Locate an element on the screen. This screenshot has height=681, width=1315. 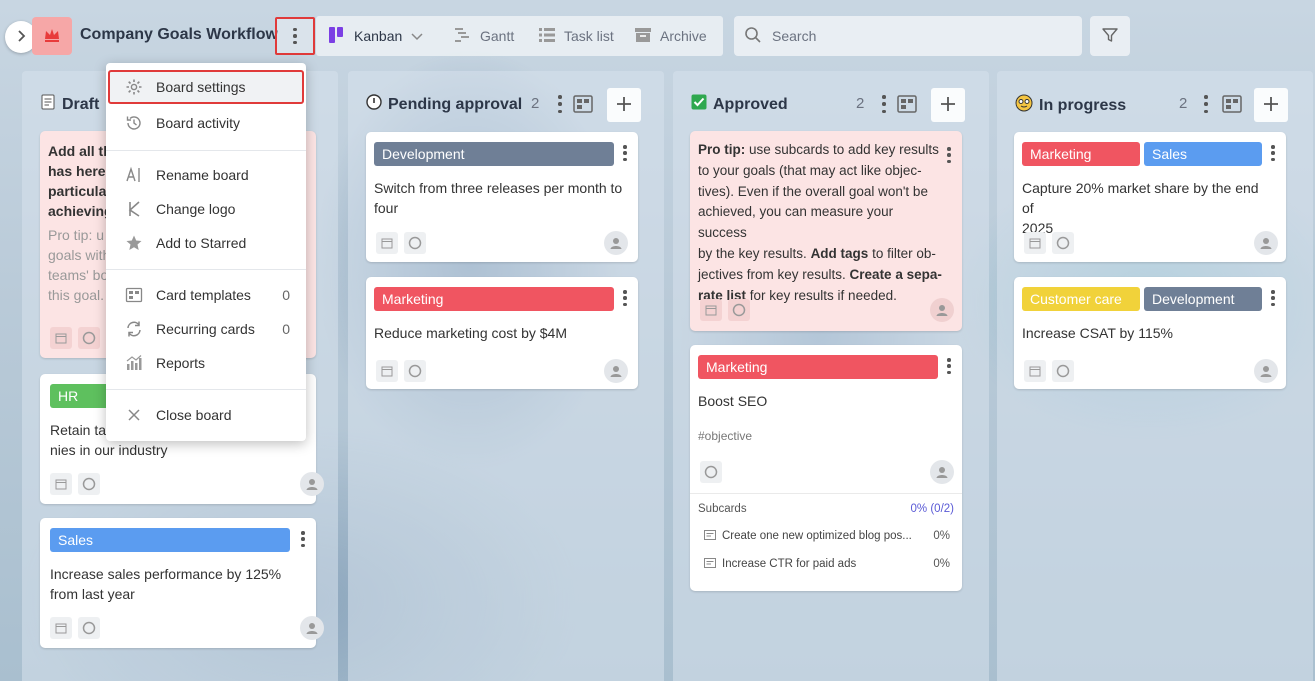
tab-archive: Archive is located at coordinates (670, 36).